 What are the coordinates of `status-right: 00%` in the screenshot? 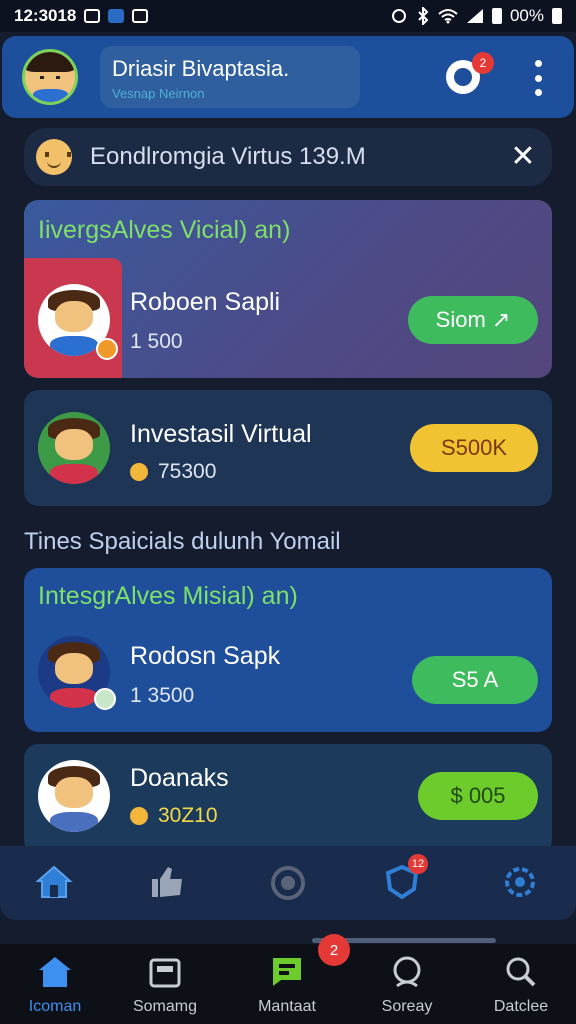 It's located at (476, 16).